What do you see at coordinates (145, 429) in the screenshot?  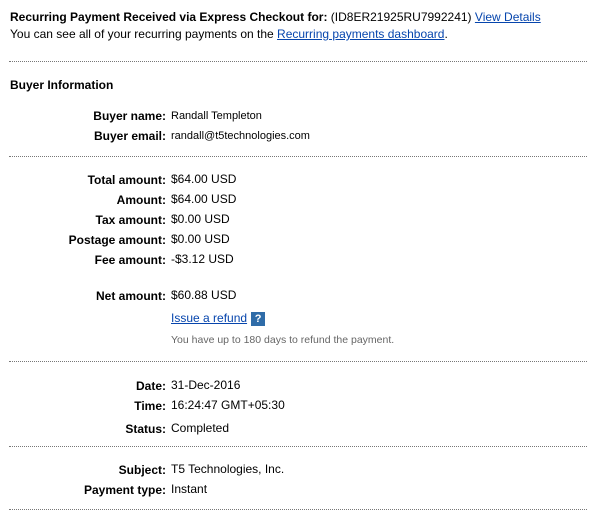 I see `status-label: Status:` at bounding box center [145, 429].